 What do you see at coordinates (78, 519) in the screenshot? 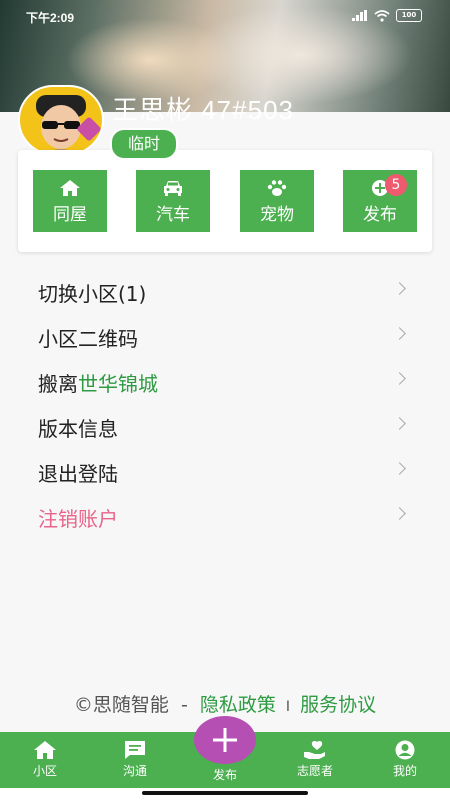
I see `menu-label: 注销账户` at bounding box center [78, 519].